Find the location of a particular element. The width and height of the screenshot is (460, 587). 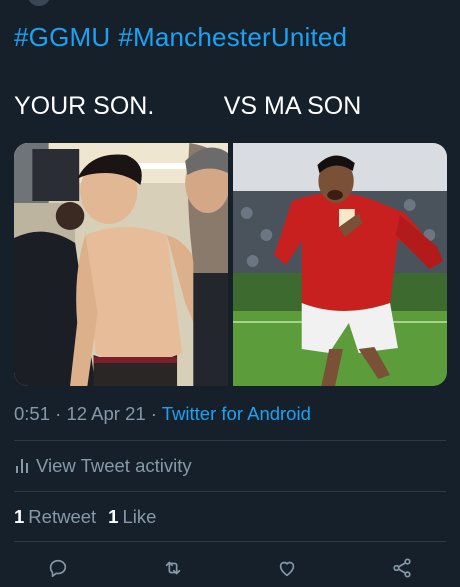

tweet-timestamp: 0:51 · 12 Apr 21 · Twitter for Android is located at coordinates (162, 414).